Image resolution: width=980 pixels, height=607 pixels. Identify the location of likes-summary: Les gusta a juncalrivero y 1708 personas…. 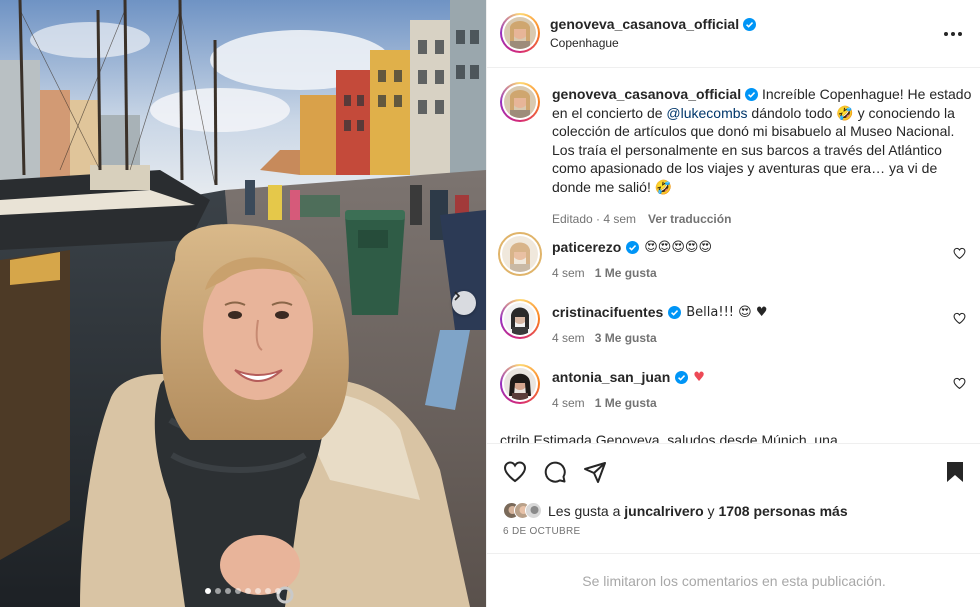
(675, 510).